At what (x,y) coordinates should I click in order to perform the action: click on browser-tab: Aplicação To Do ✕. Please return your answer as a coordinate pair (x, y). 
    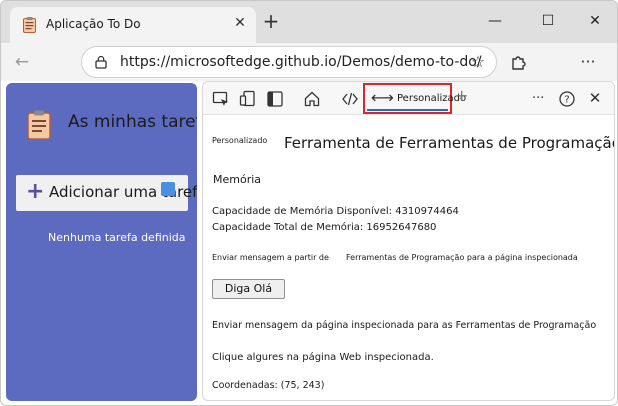
    Looking at the image, I should click on (133, 25).